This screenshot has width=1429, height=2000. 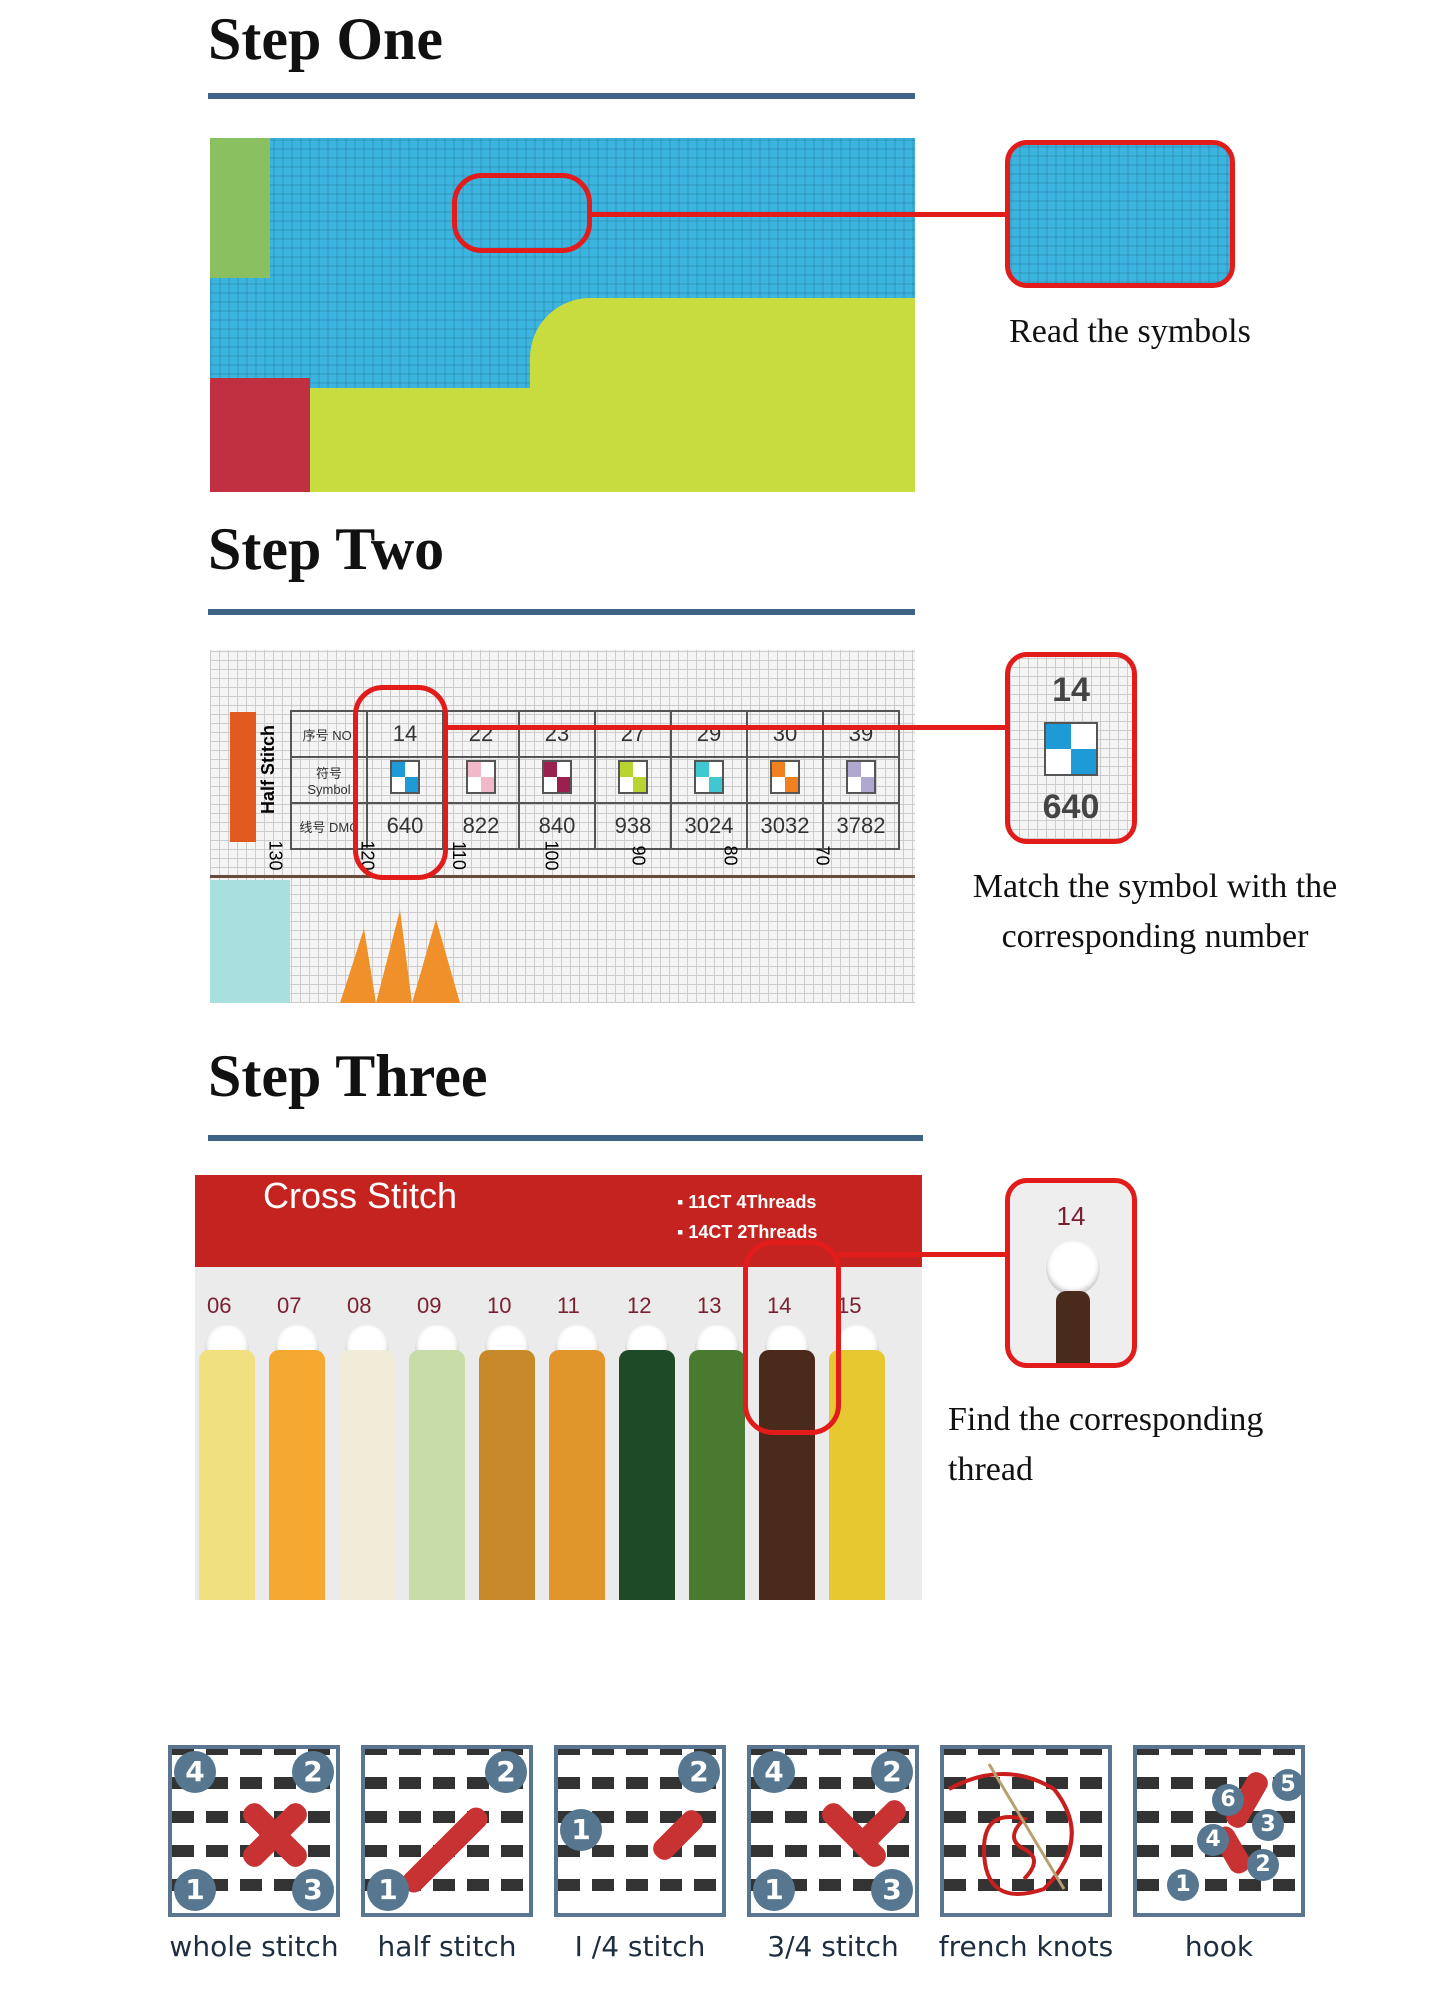 What do you see at coordinates (638, 855) in the screenshot?
I see `ruler-label: 90` at bounding box center [638, 855].